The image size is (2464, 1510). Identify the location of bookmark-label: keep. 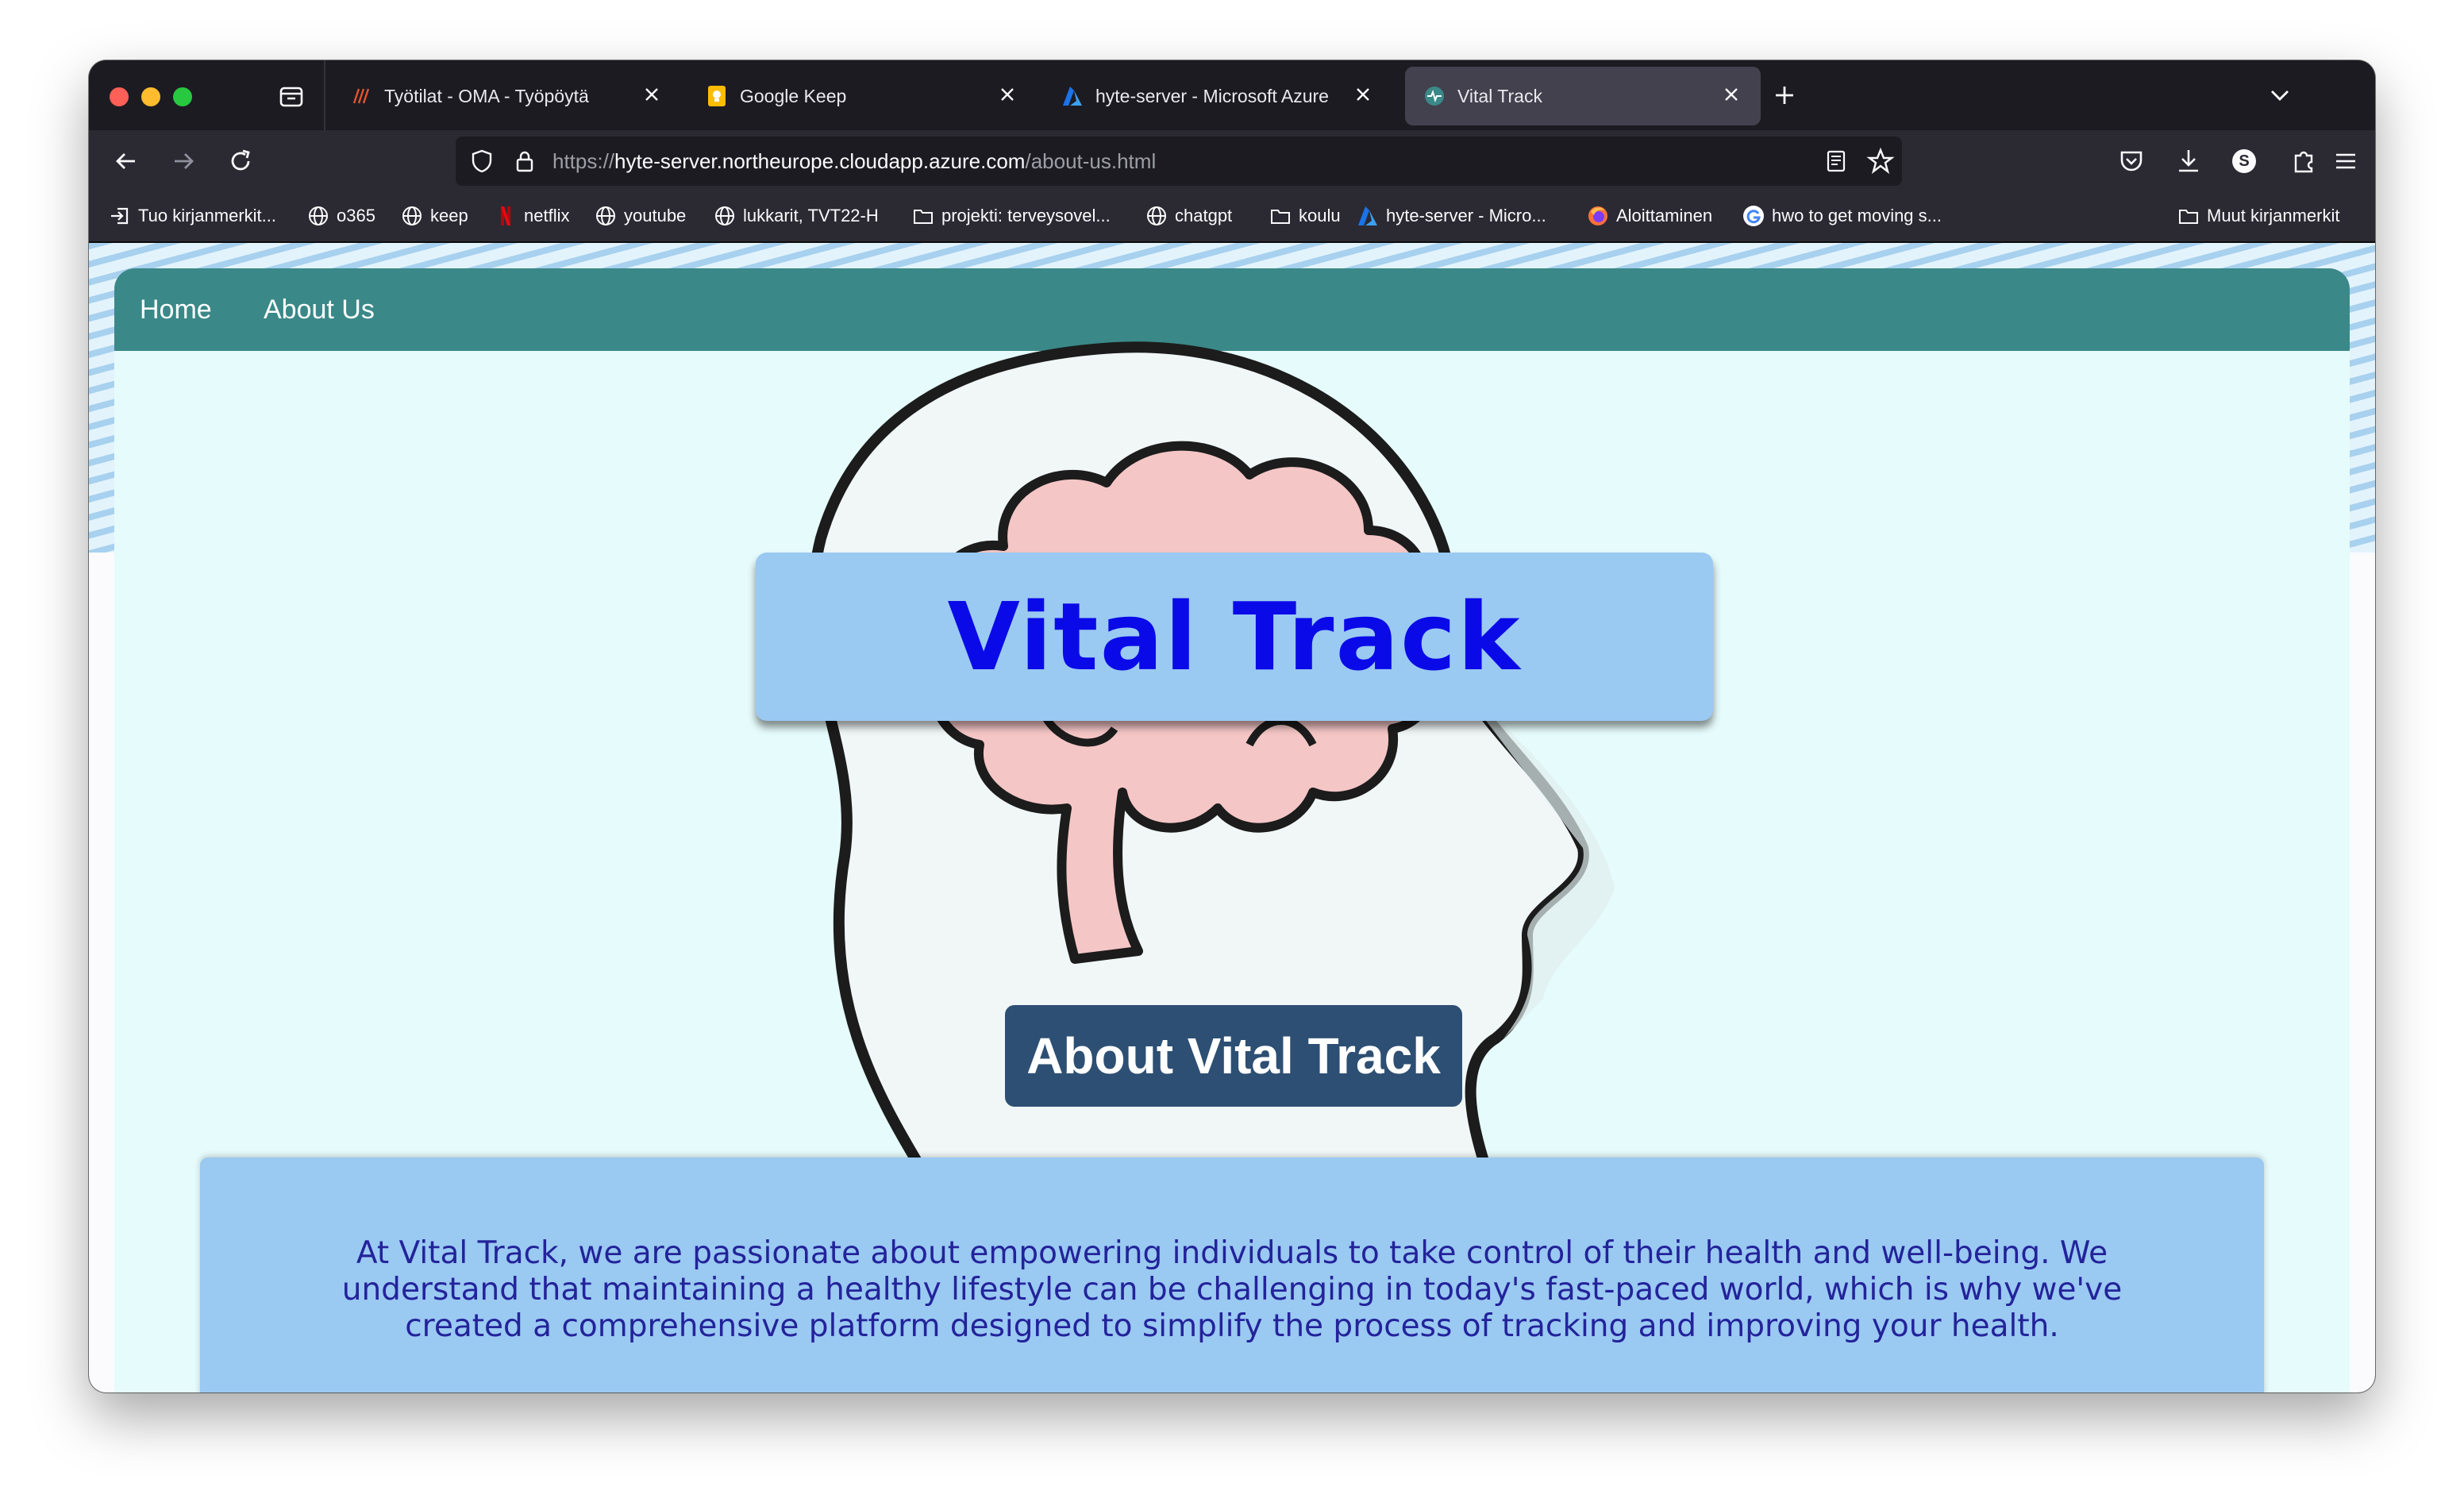
(449, 215).